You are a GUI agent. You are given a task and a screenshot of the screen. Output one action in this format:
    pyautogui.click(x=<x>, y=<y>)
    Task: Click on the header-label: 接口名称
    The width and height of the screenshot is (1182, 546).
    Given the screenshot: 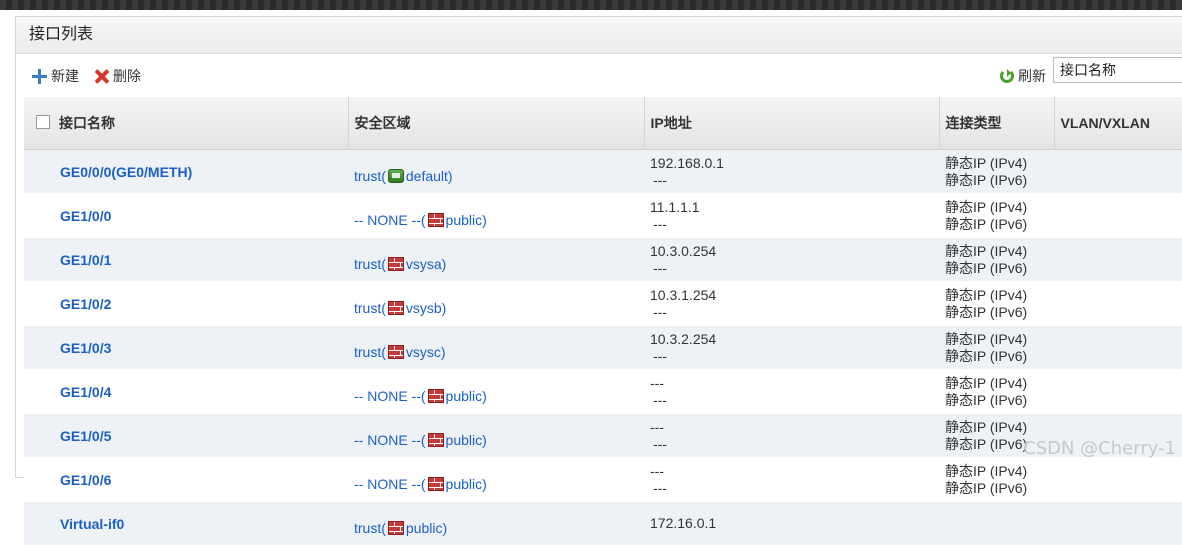 What is the action you would take?
    pyautogui.click(x=87, y=123)
    